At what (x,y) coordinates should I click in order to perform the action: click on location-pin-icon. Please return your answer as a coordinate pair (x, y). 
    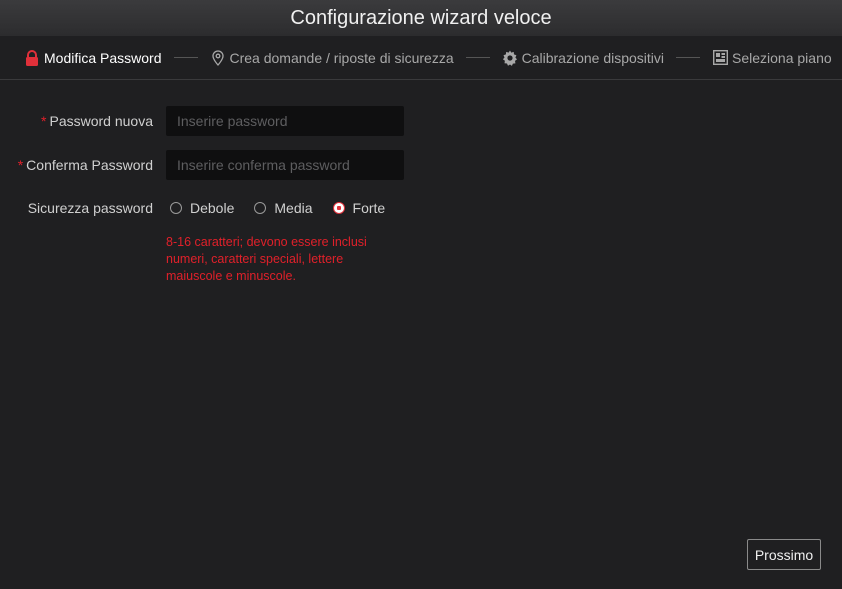
    Looking at the image, I should click on (218, 57).